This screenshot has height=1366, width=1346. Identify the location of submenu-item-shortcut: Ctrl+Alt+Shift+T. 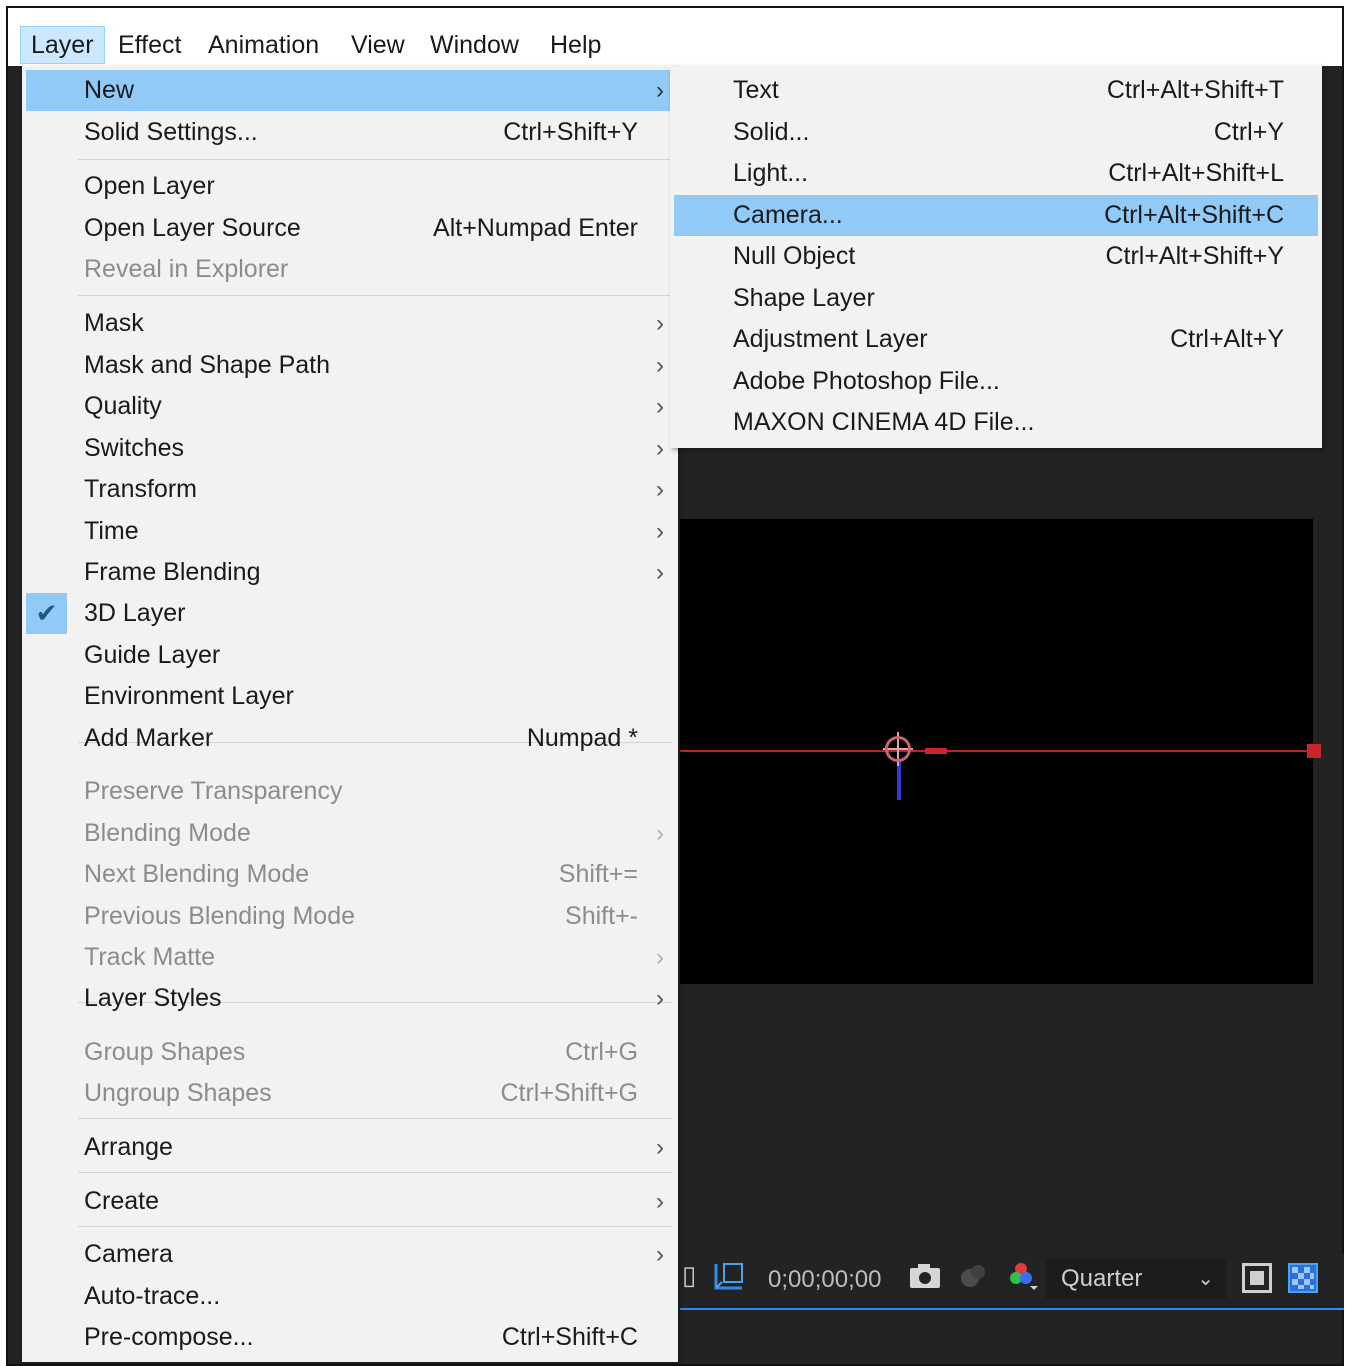
(1195, 90).